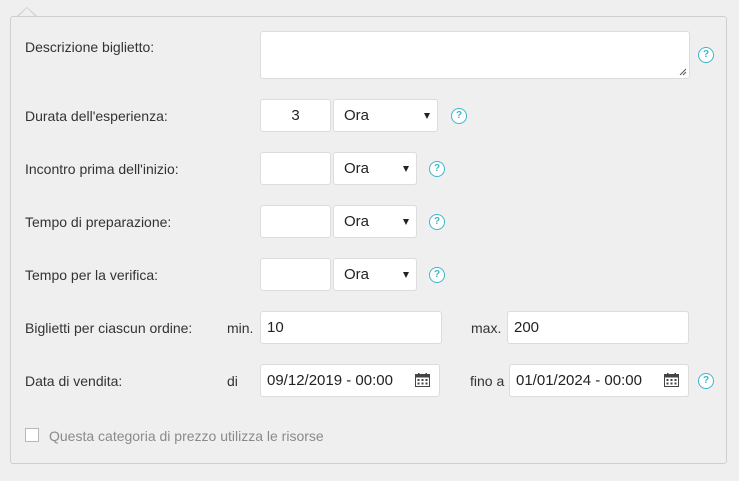 This screenshot has width=739, height=481. I want to click on duration-help-icon: ?, so click(459, 116).